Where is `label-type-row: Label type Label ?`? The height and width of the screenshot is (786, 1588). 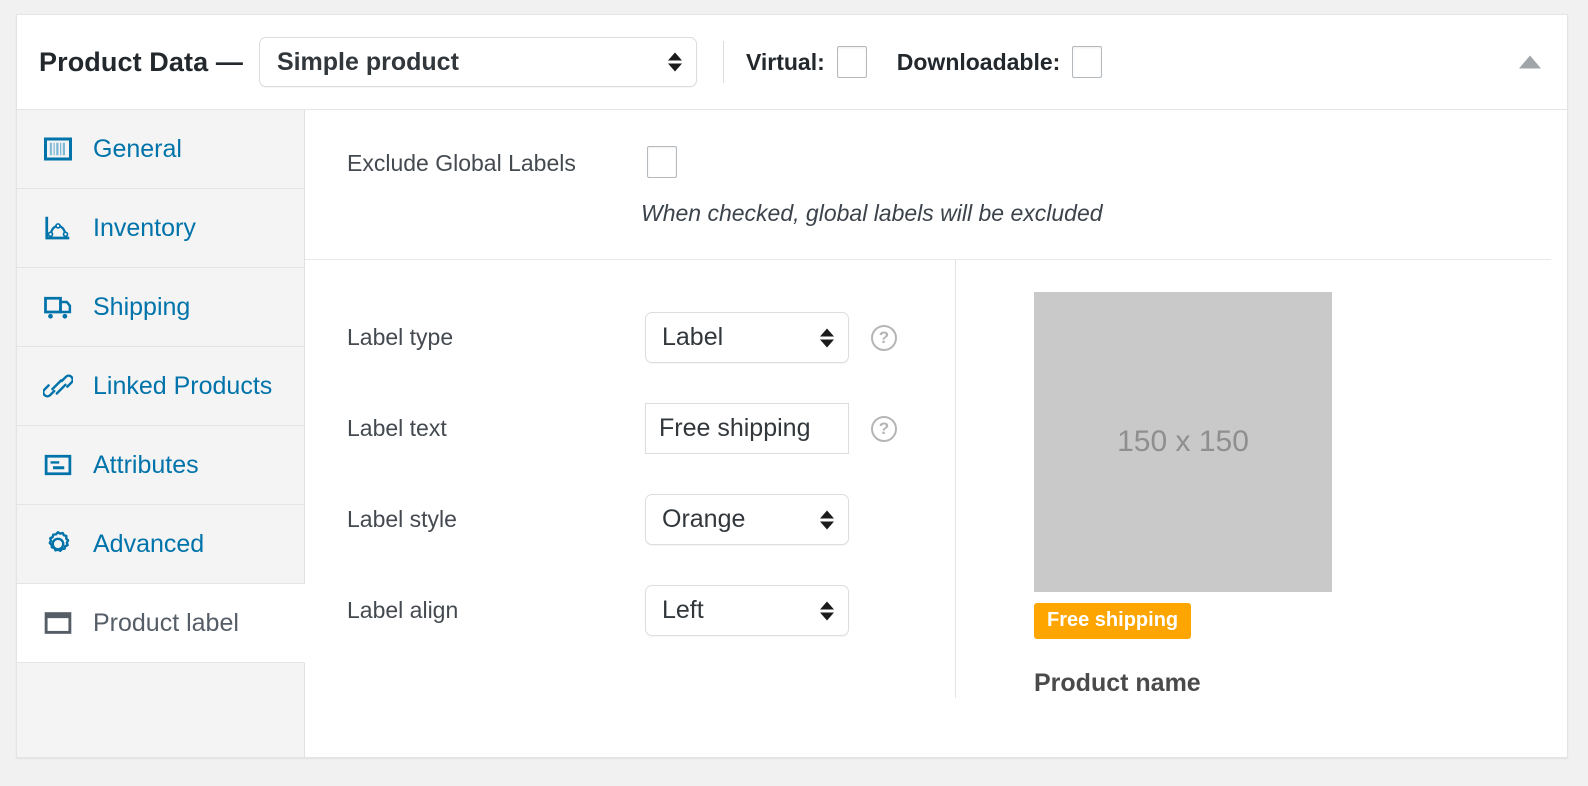
label-type-row: Label type Label ? is located at coordinates (651, 337).